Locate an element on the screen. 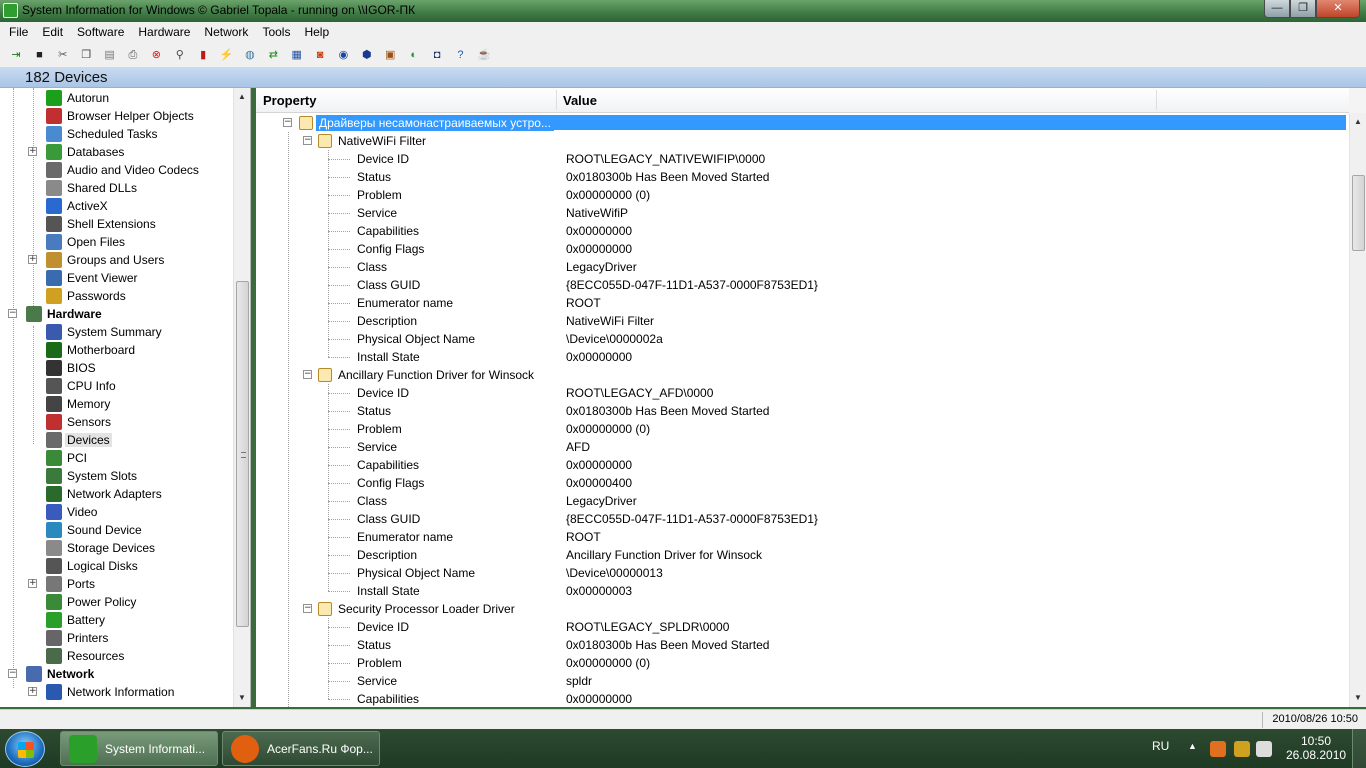  minimize-button: — is located at coordinates (1277, 9).